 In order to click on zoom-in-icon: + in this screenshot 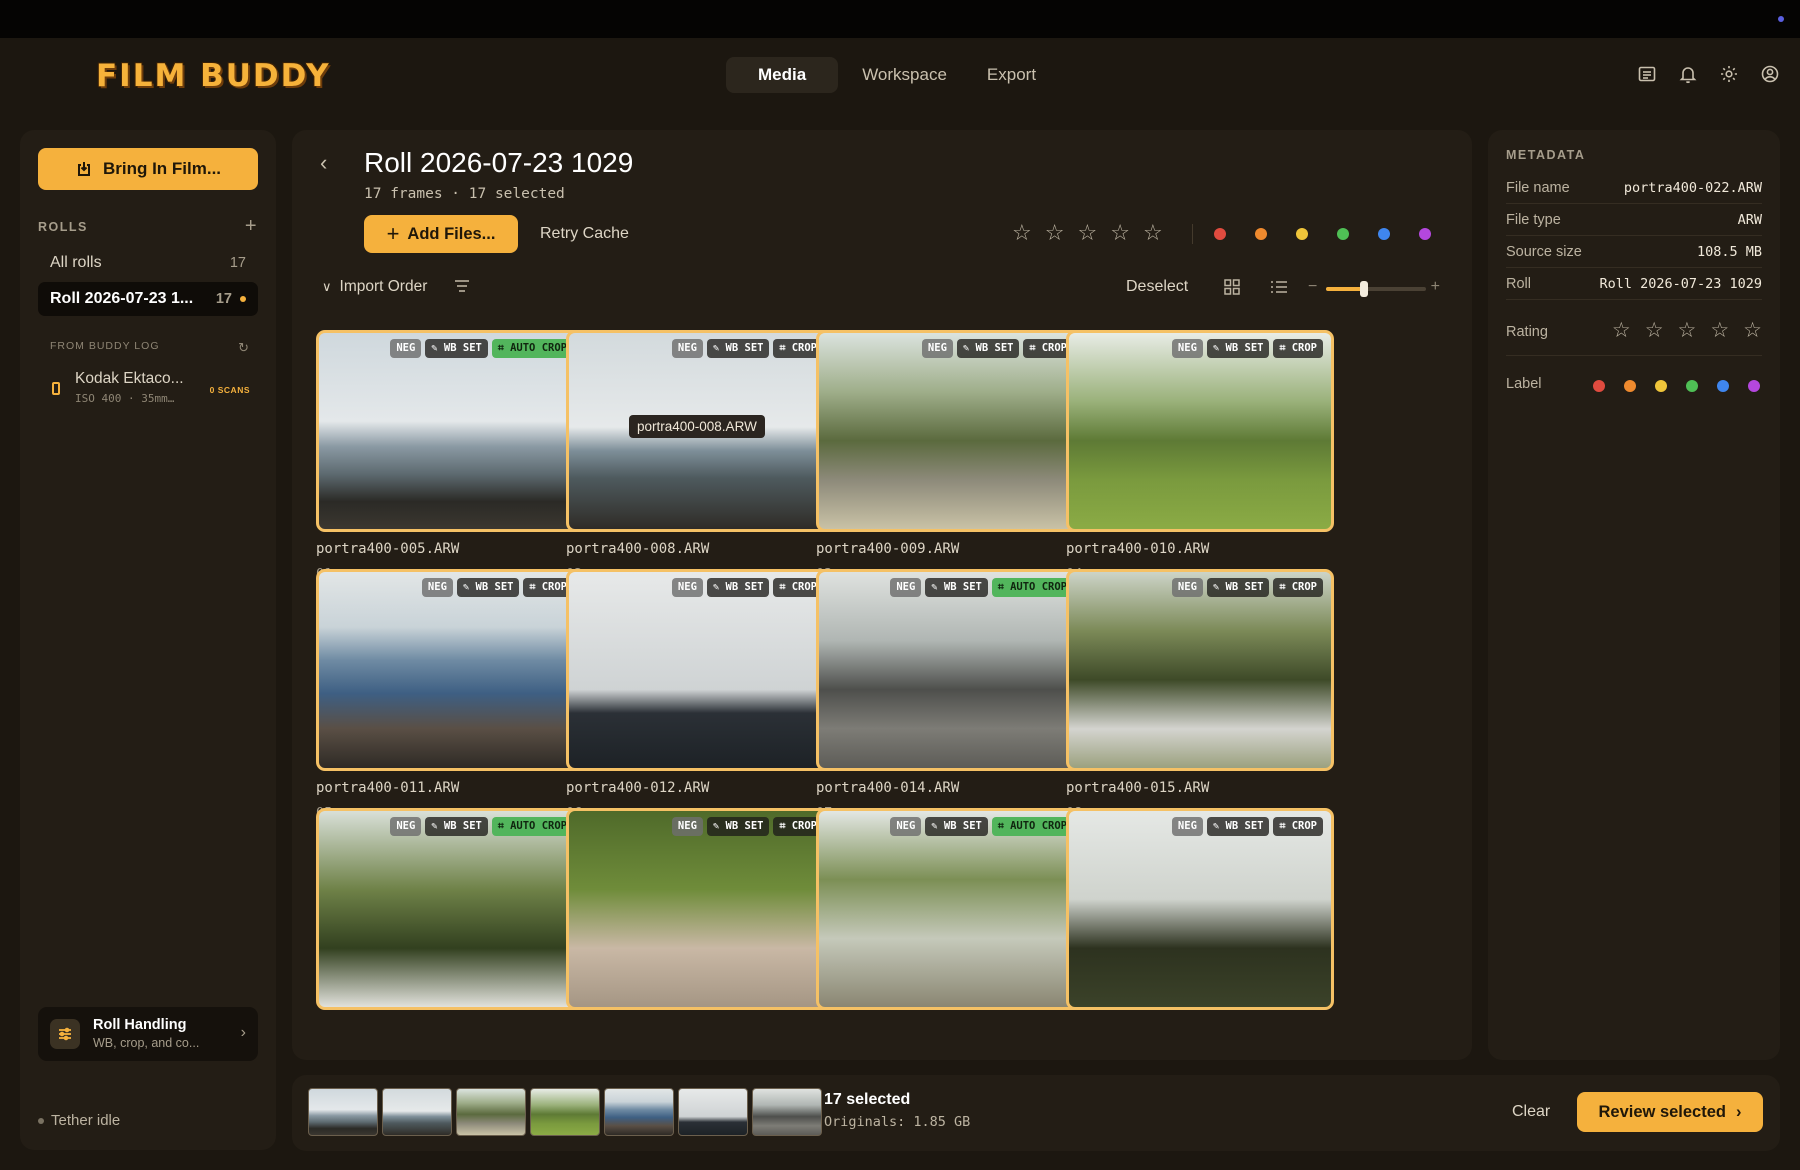, I will do `click(1435, 287)`.